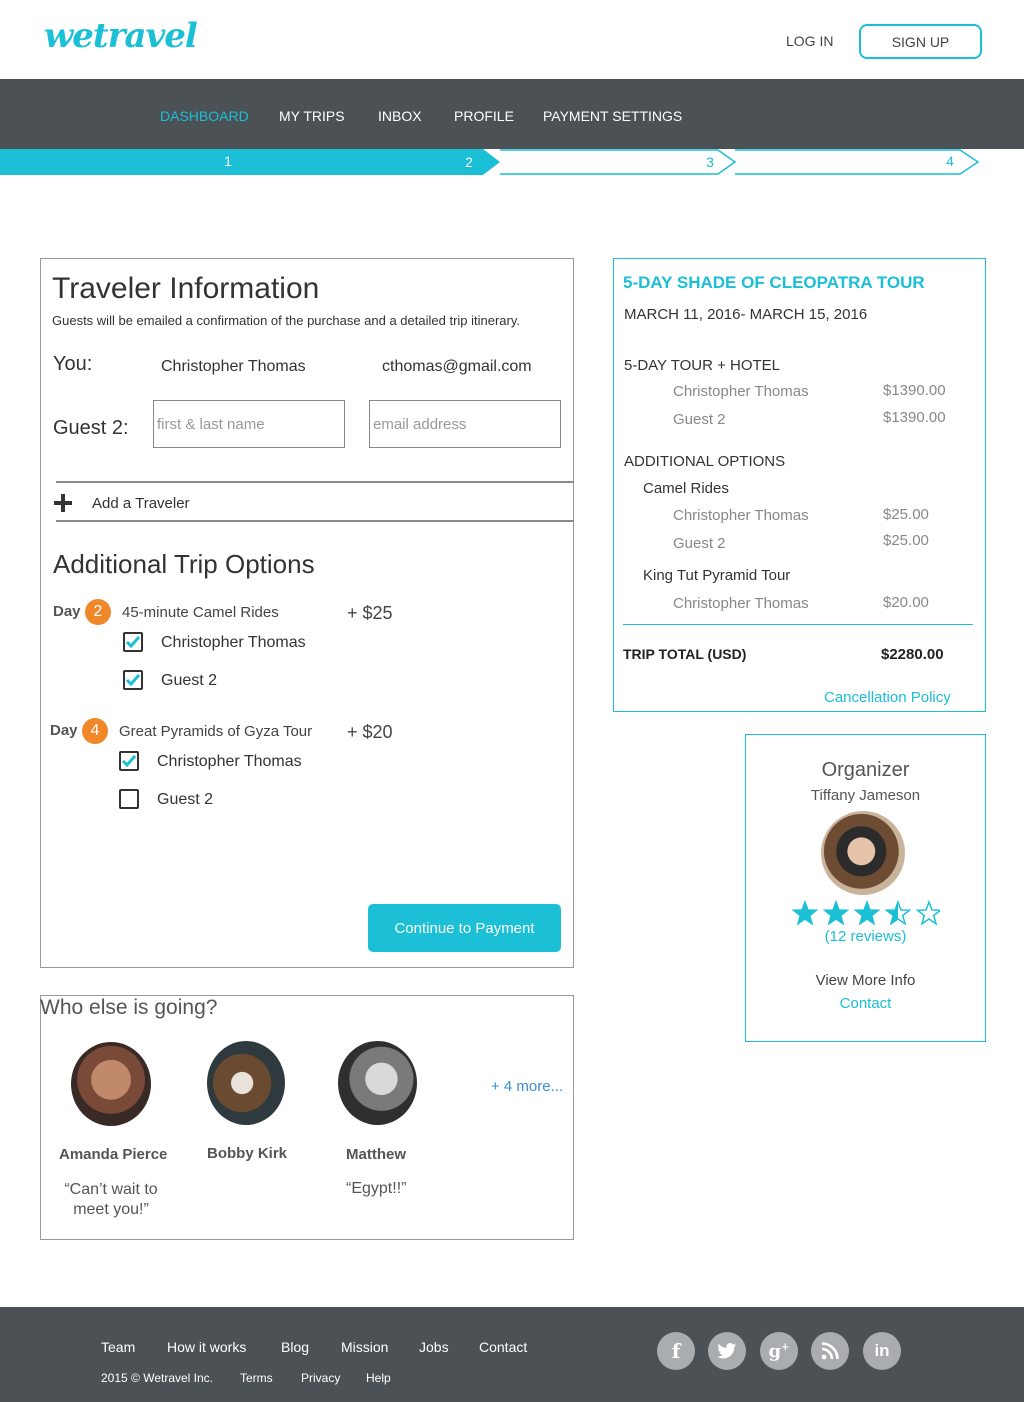  I want to click on line-amount: $1390.00, so click(914, 417).